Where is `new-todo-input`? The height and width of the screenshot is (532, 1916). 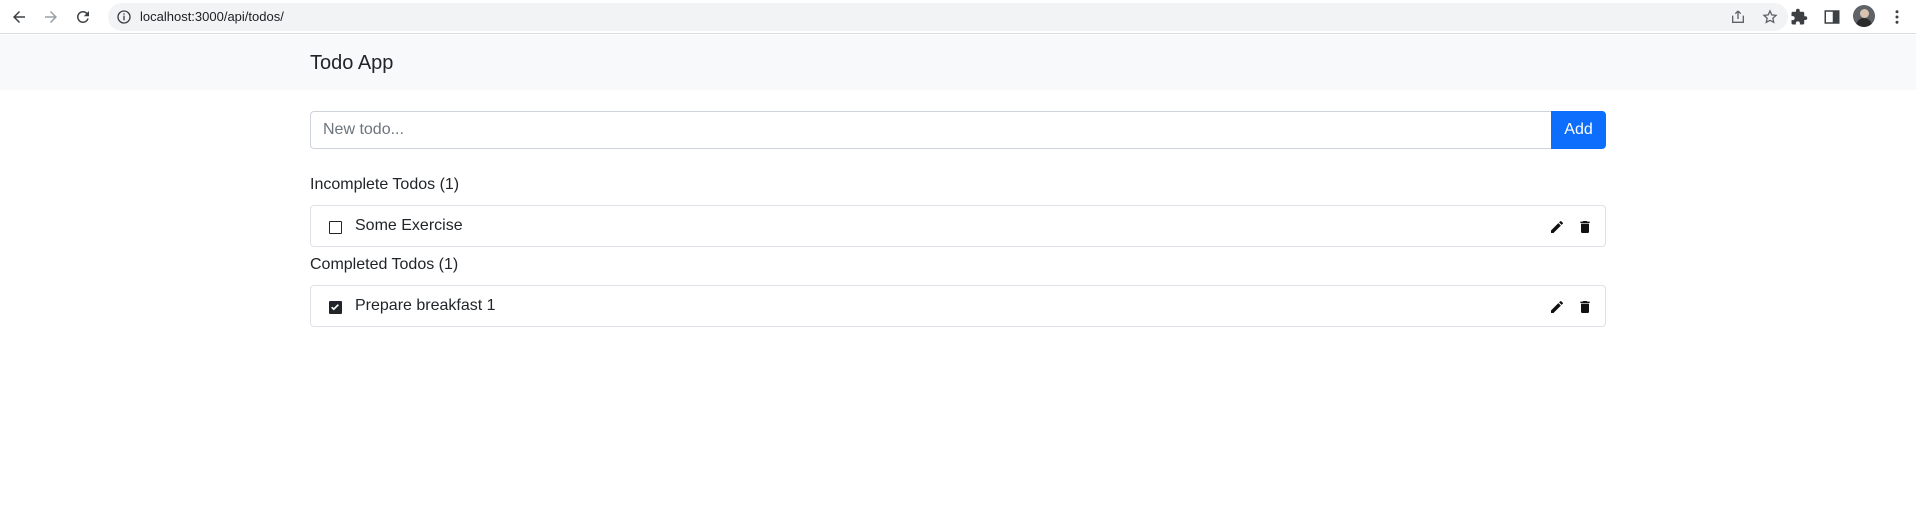
new-todo-input is located at coordinates (931, 130).